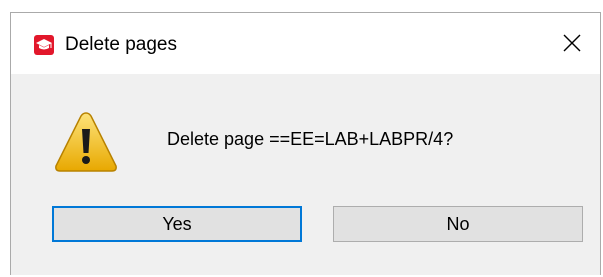  I want to click on close-icon, so click(572, 43).